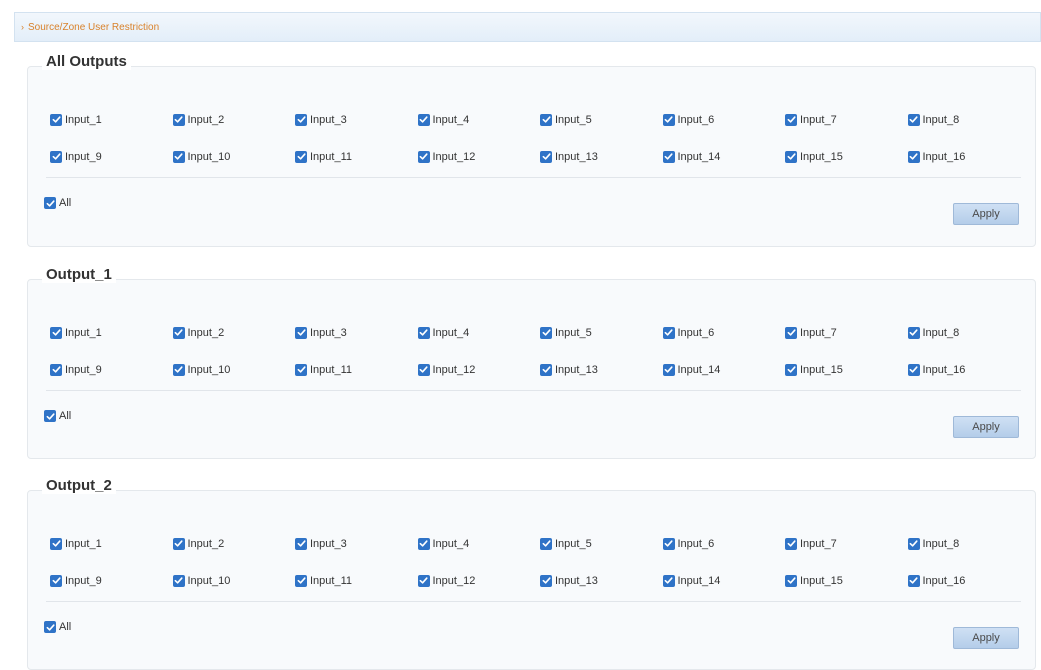  Describe the element at coordinates (527, 27) in the screenshot. I see `panel-header: › Source/Zone User Restriction` at that location.